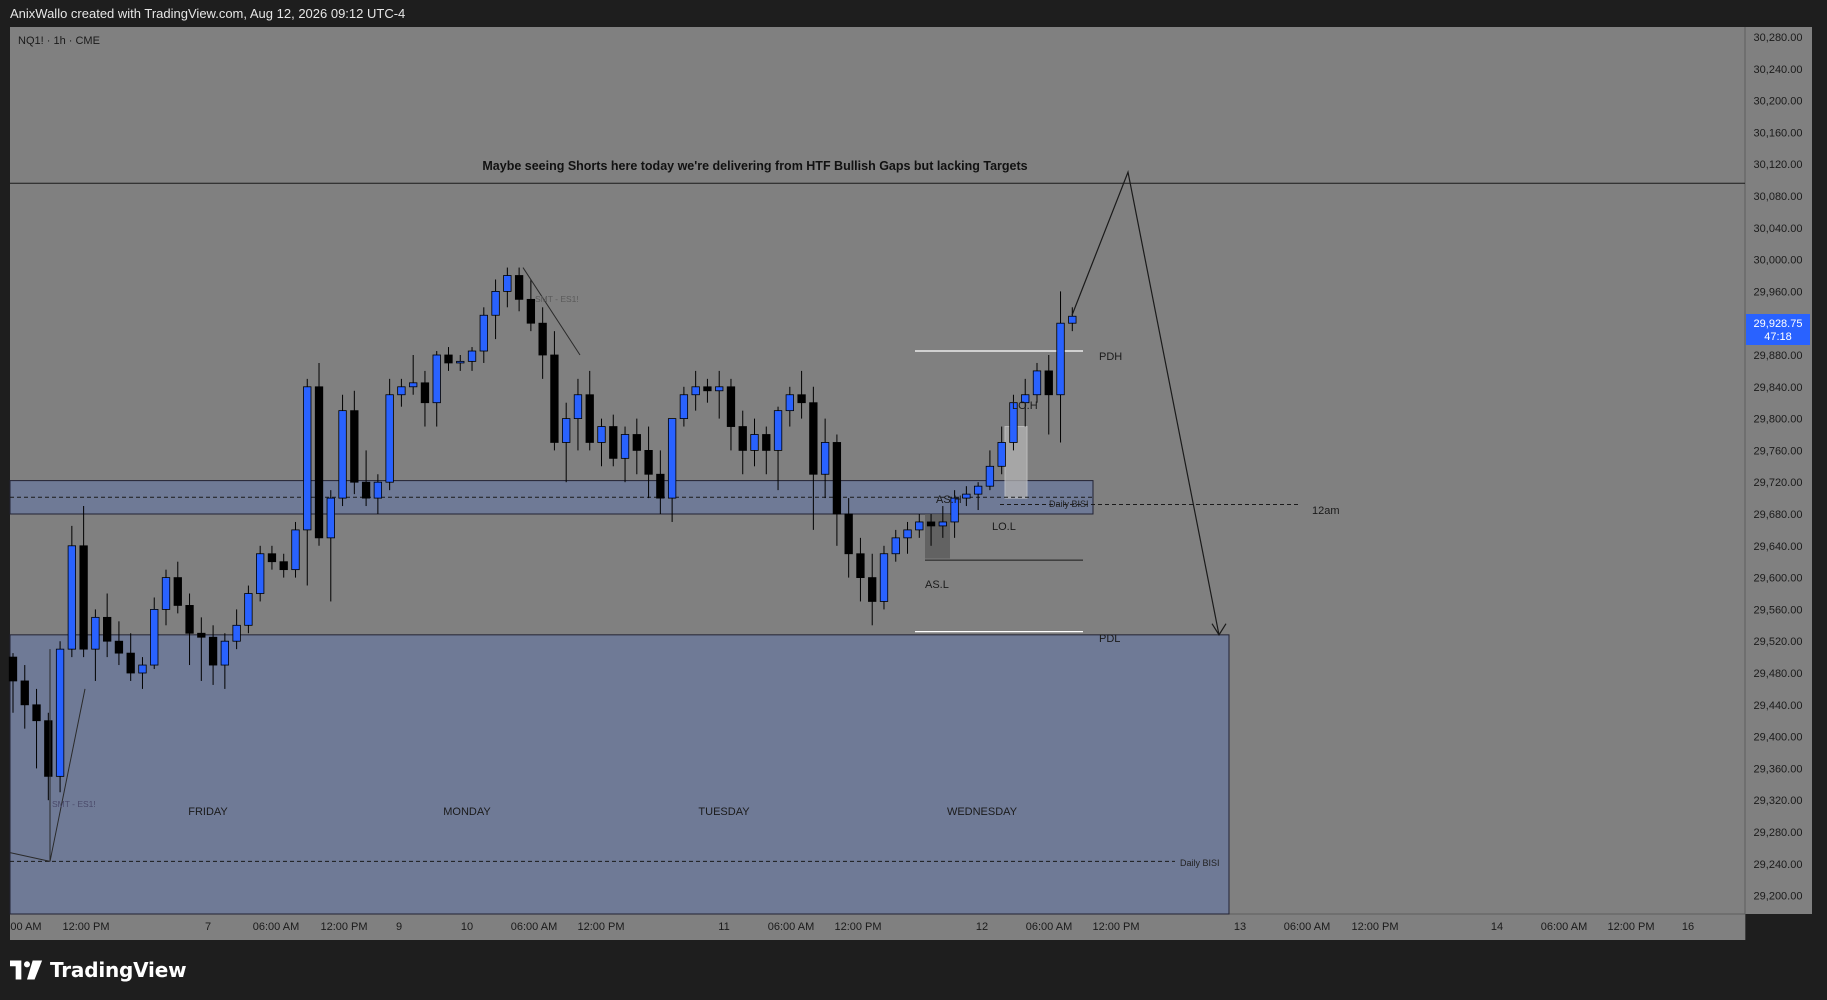  What do you see at coordinates (982, 812) in the screenshot?
I see `day-label: WEDNESDAY` at bounding box center [982, 812].